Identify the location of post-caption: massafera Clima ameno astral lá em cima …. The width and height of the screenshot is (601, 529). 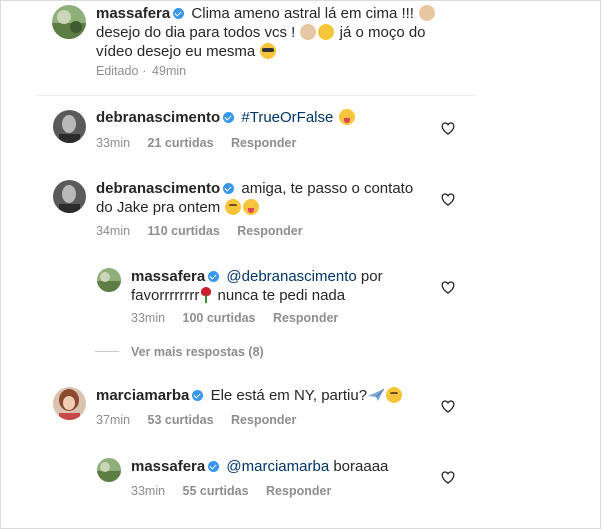
(276, 32).